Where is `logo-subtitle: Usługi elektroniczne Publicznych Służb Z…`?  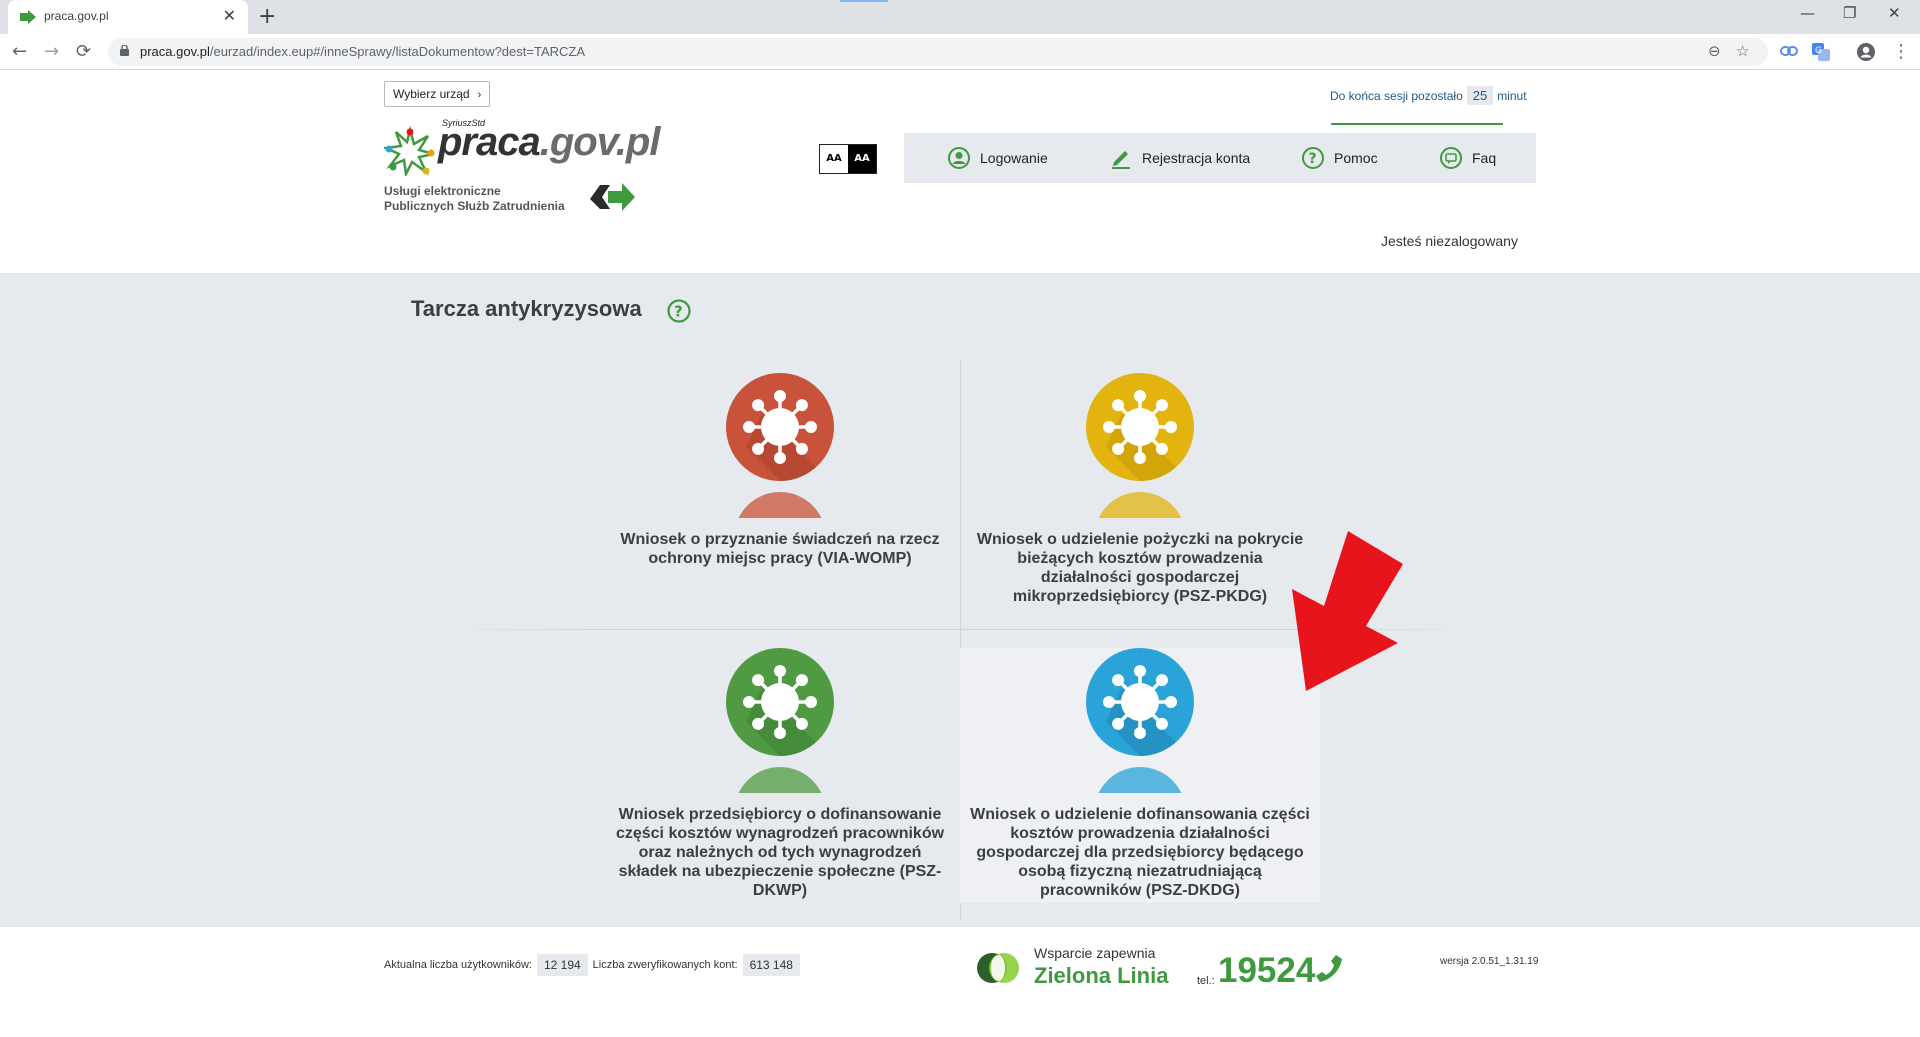
logo-subtitle: Usługi elektroniczne Publicznych Służb Z… is located at coordinates (474, 199).